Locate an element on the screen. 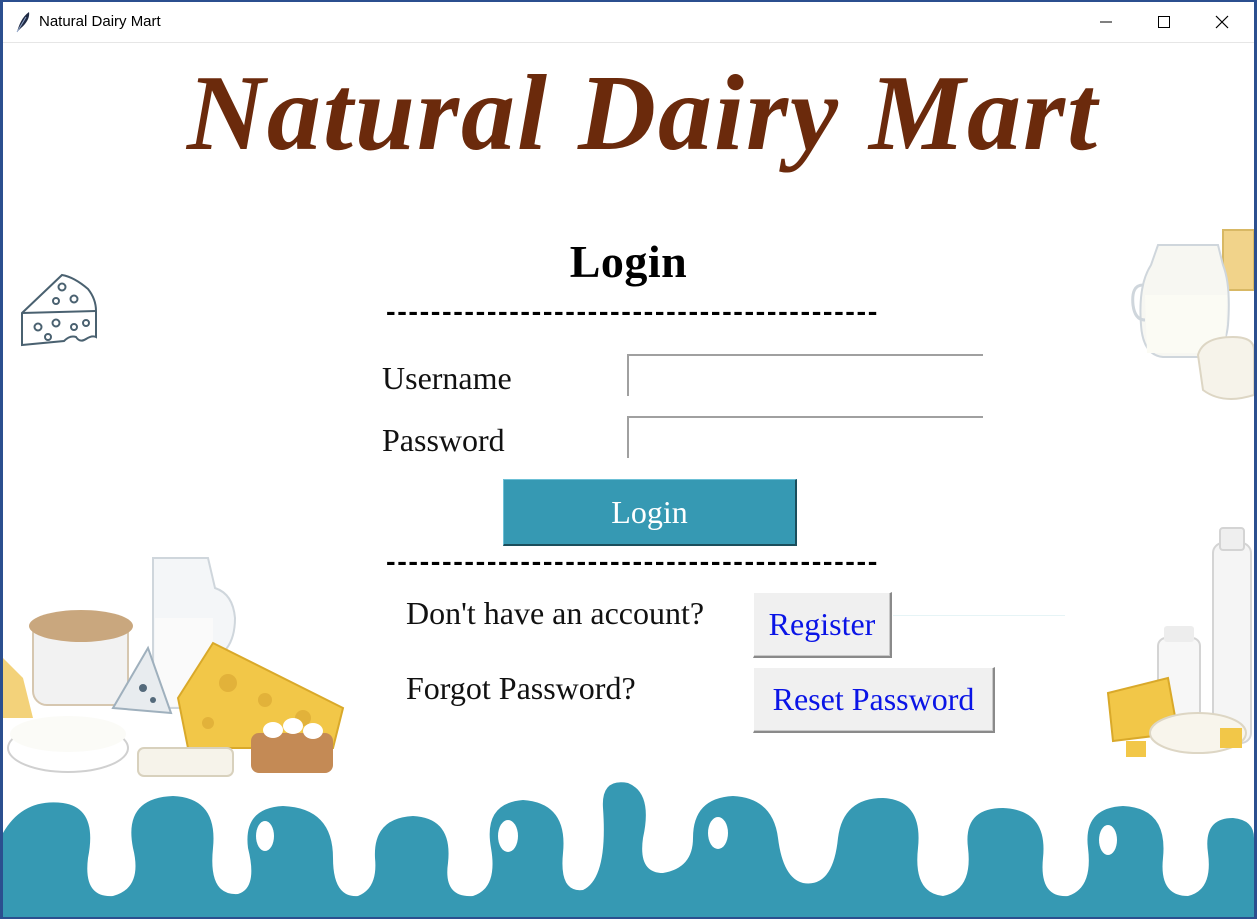  close-icon is located at coordinates (1222, 22).